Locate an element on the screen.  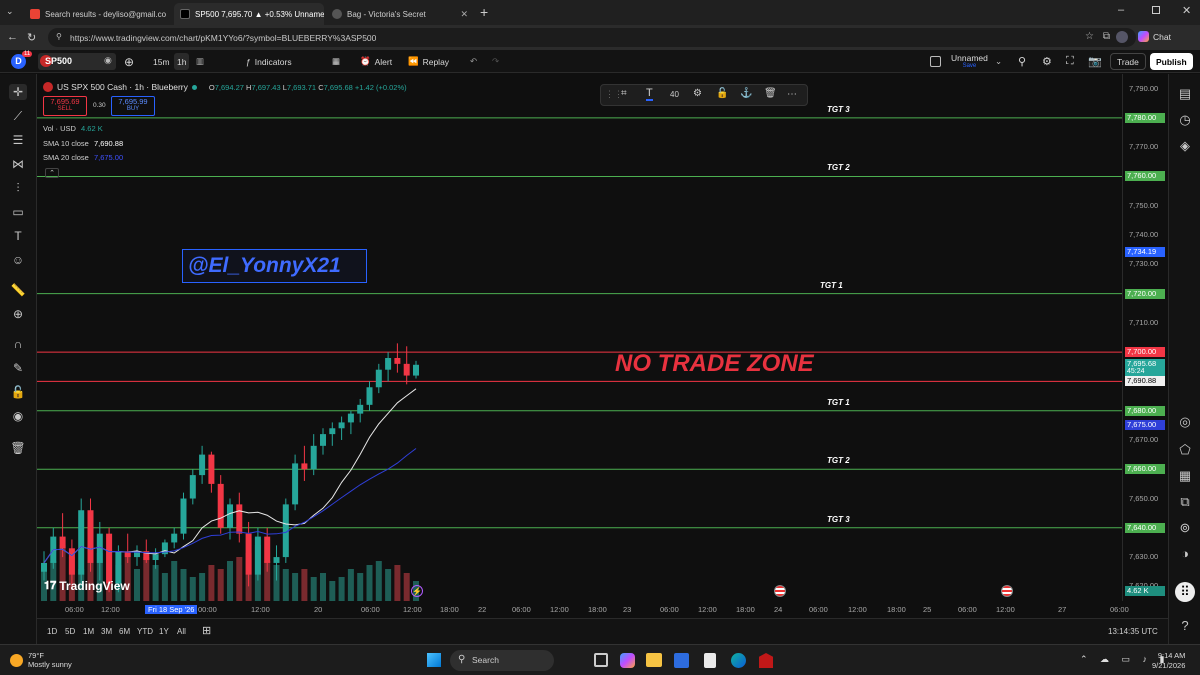
alerts-clock-icon: ◷ is located at coordinates (1185, 120).